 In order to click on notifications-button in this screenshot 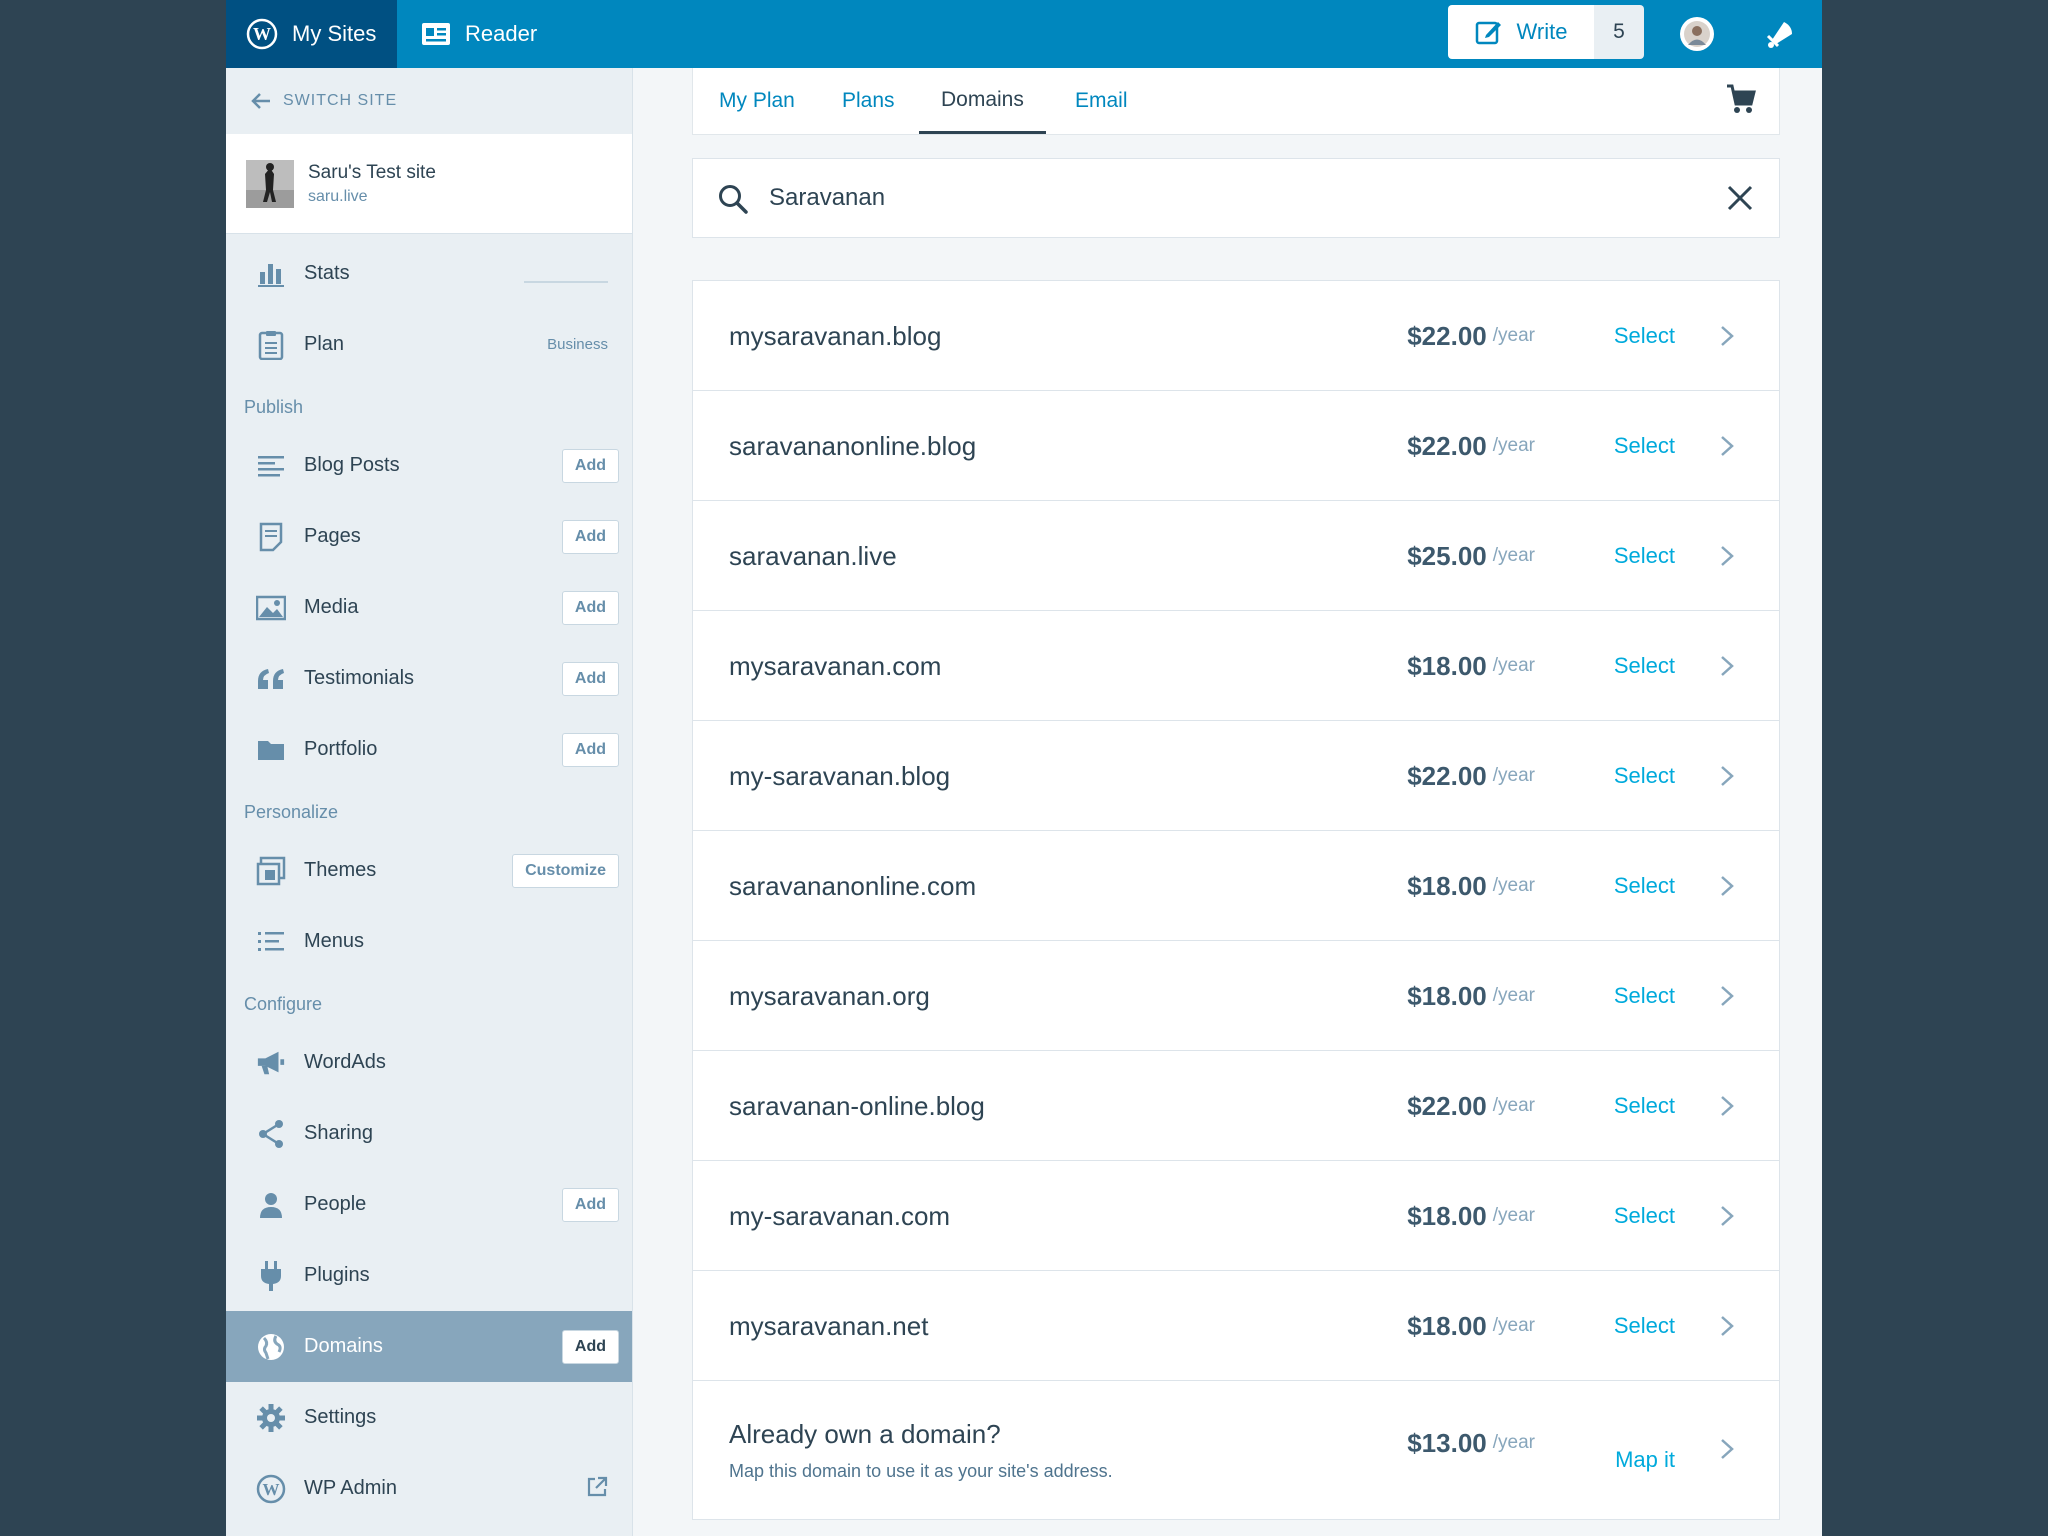, I will do `click(1779, 36)`.